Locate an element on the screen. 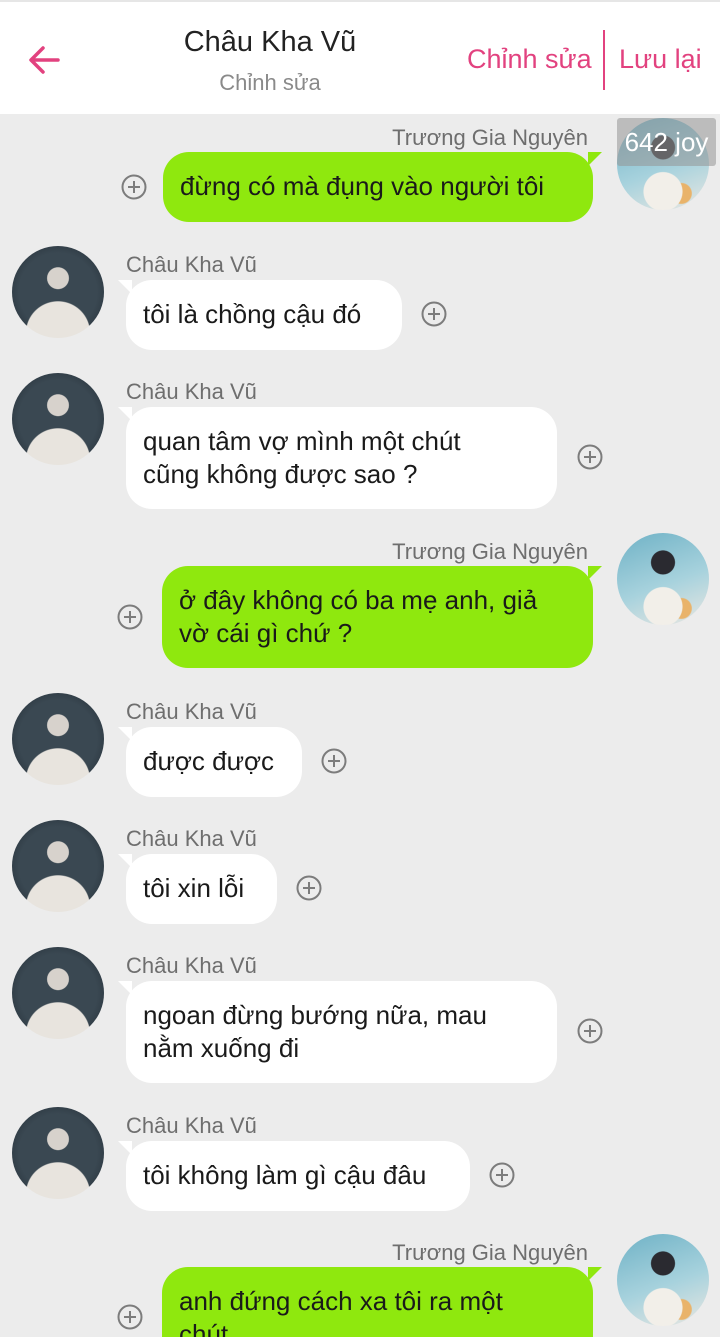  chat-header: Châu Kha Vũ Chỉnh sửa Chỉnh sửa Lưu lại is located at coordinates (360, 57).